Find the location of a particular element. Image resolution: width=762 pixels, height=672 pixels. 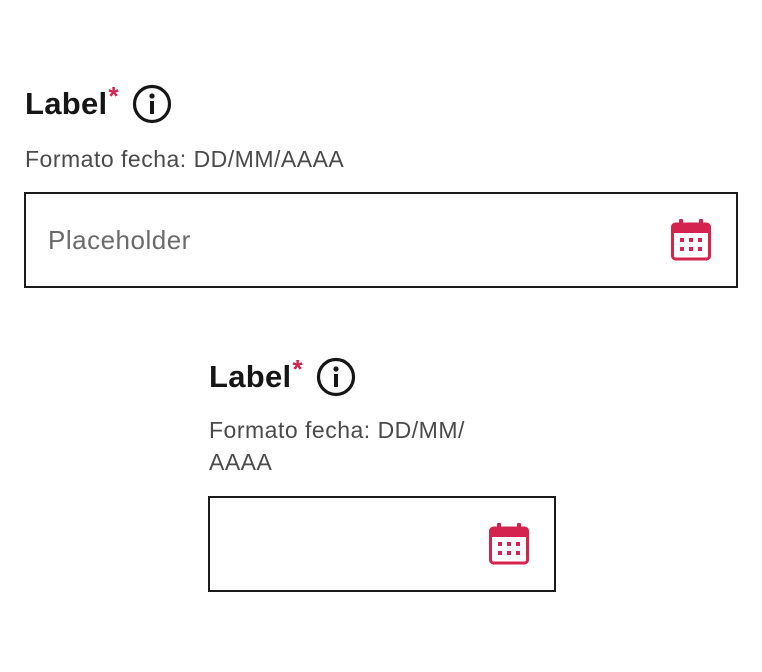

date-field-narrow: Label * Formato fecha: DD/MM/ AAAA is located at coordinates (382, 415).